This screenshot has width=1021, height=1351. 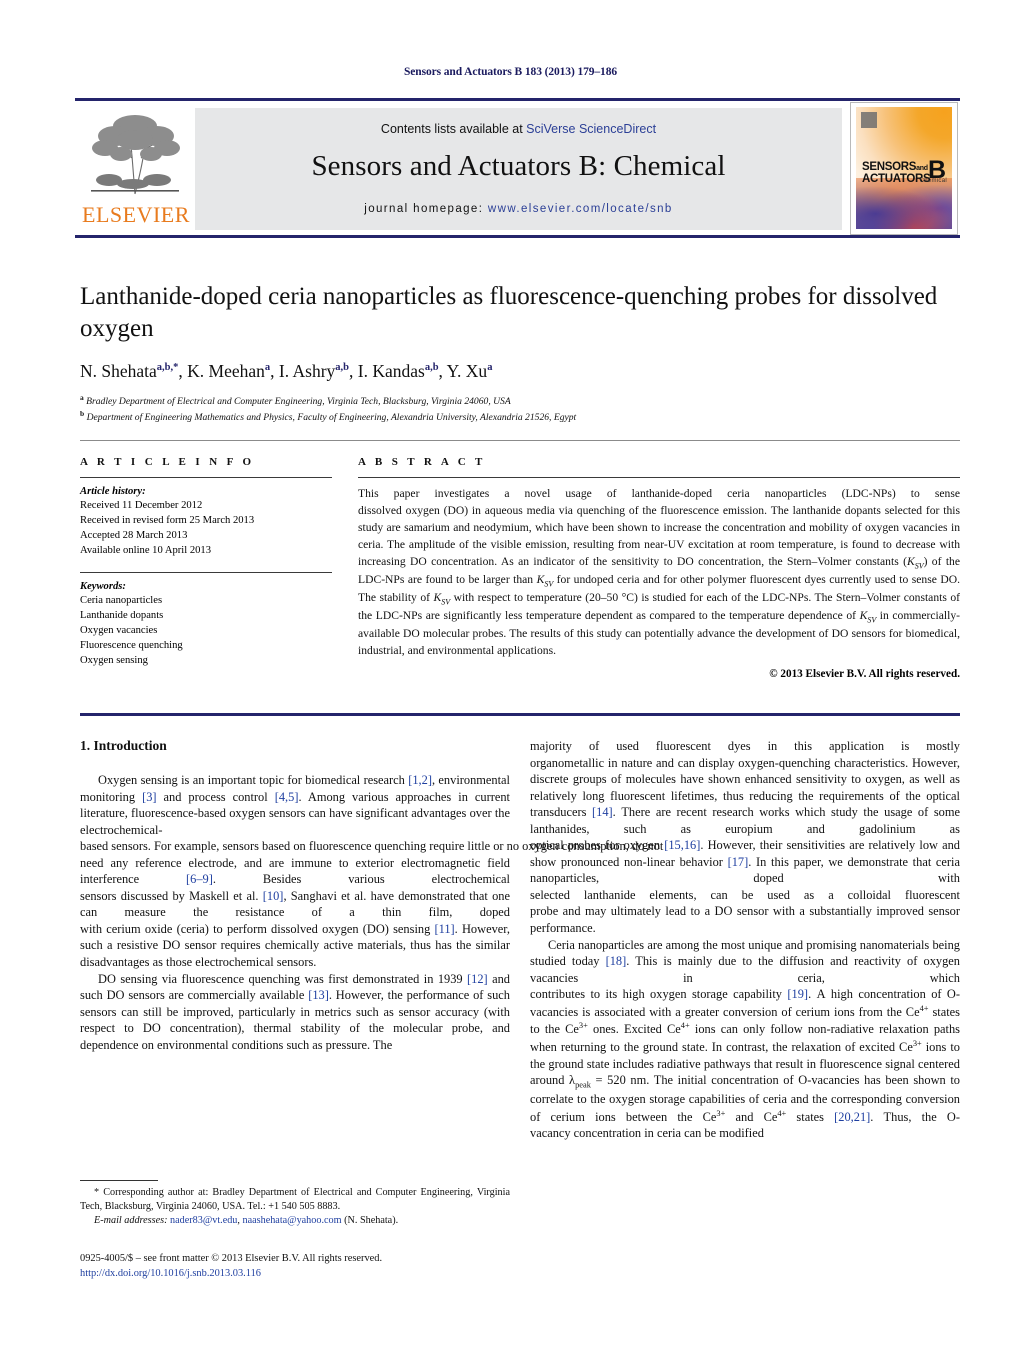 What do you see at coordinates (153, 1192) in the screenshot?
I see `corresponding-author-label: * Corresponding author at:` at bounding box center [153, 1192].